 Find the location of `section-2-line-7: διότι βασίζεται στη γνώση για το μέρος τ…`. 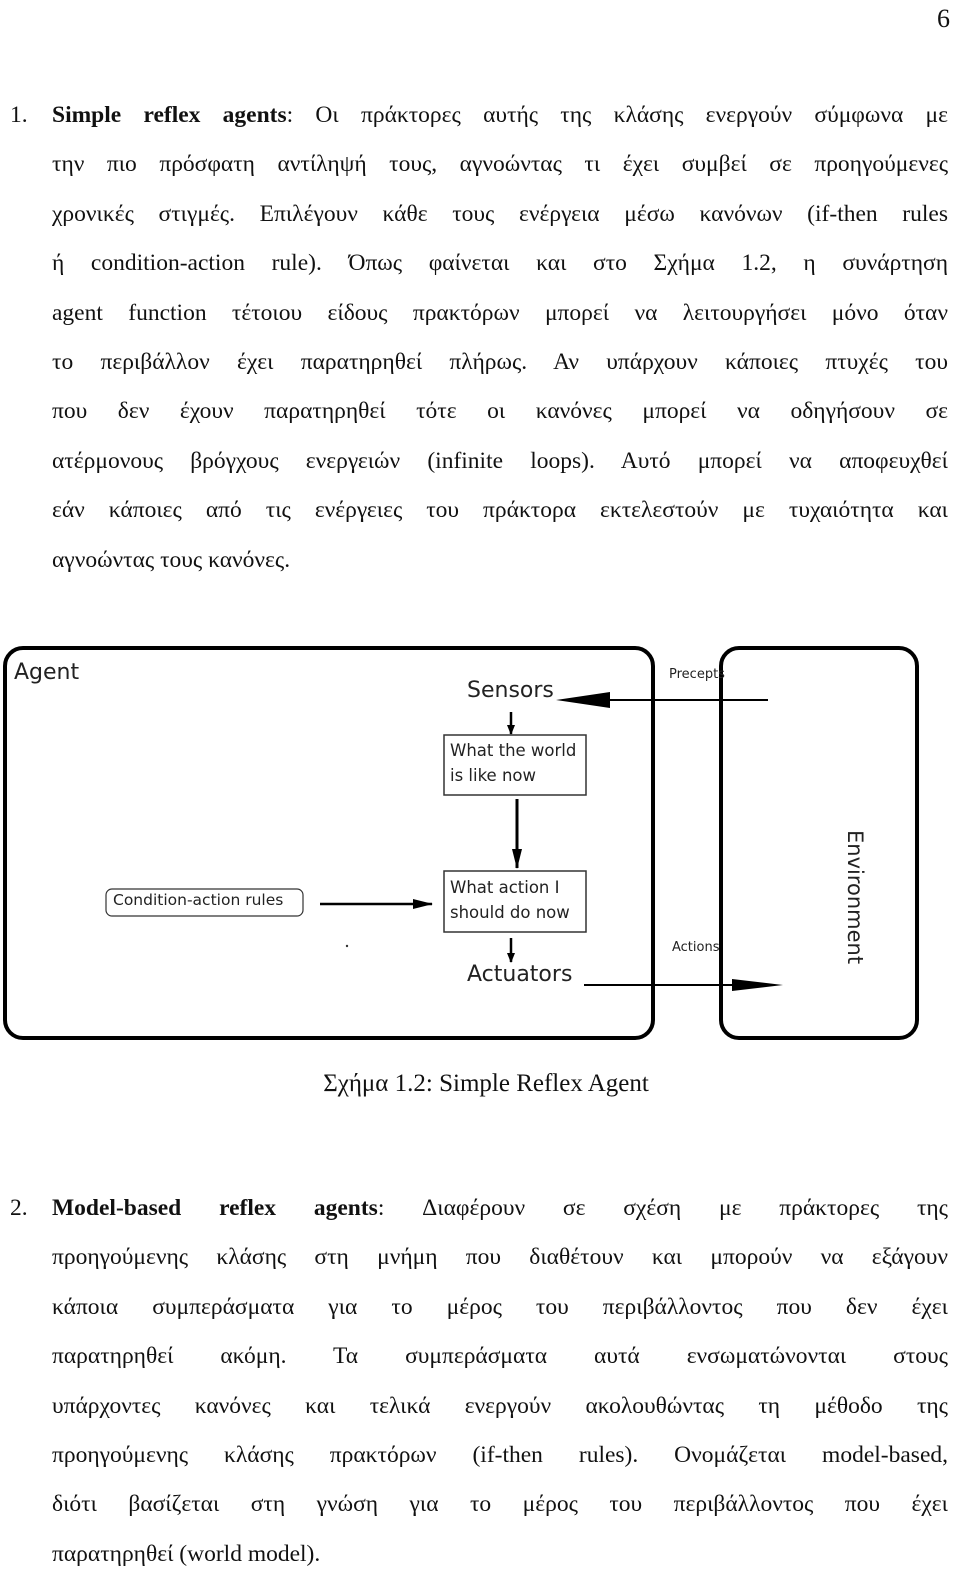

section-2-line-7: διότι βασίζεται στη γνώση για το μέρος τ… is located at coordinates (500, 1504).